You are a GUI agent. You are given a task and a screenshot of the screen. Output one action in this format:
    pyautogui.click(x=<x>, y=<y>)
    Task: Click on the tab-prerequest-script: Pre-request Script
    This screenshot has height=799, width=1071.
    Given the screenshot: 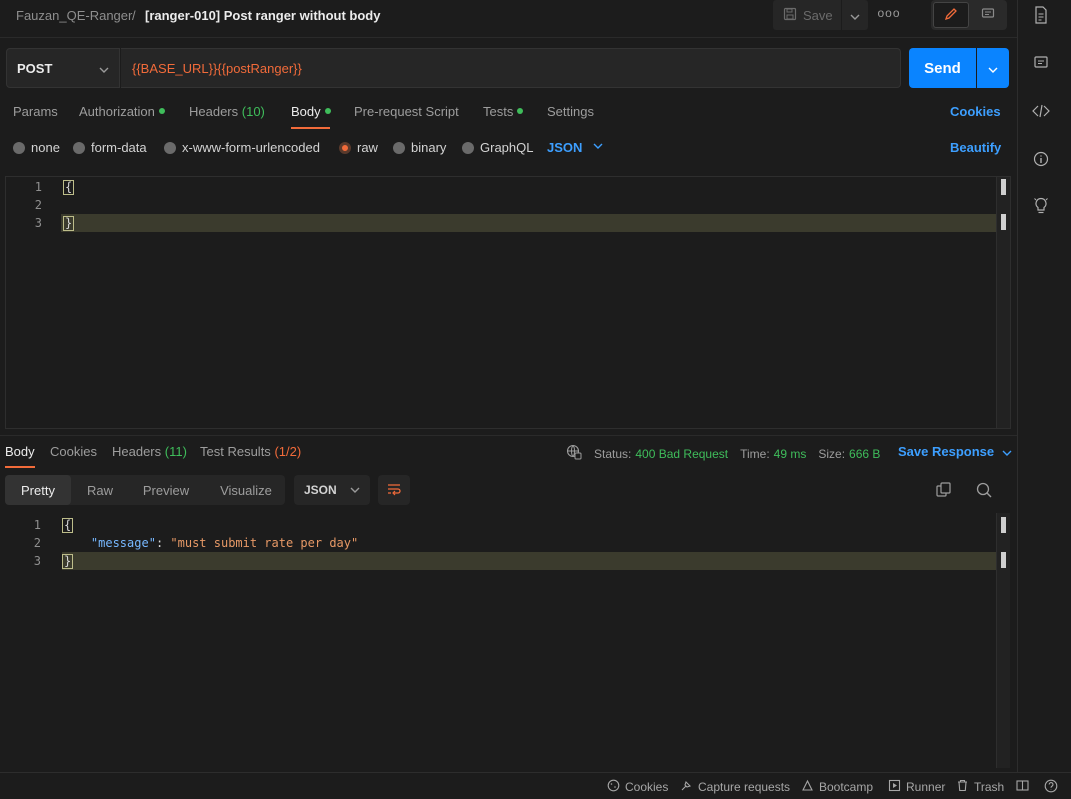 What is the action you would take?
    pyautogui.click(x=406, y=111)
    